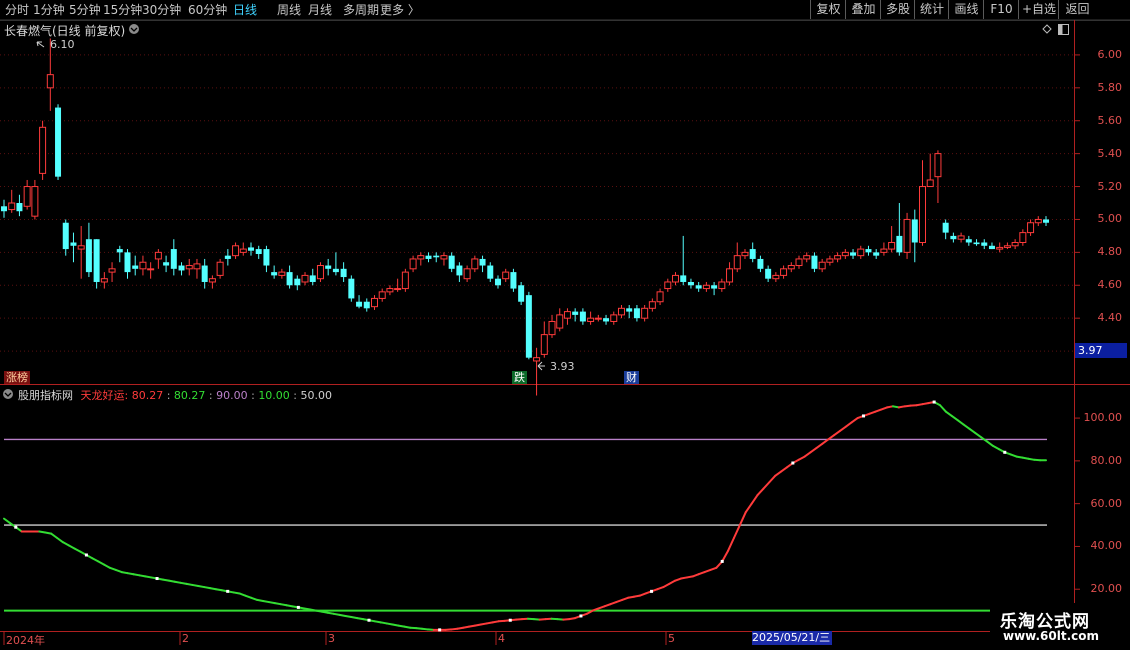 Image resolution: width=1130 pixels, height=650 pixels. I want to click on high-price-label: 6.10, so click(62, 44).